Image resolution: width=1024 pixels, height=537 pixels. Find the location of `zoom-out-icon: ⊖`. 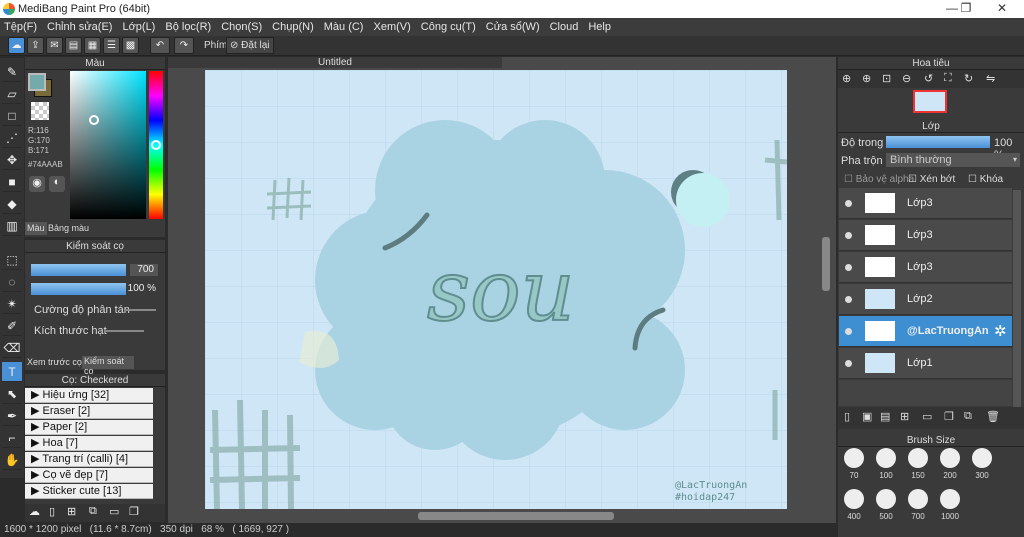

zoom-out-icon: ⊖ is located at coordinates (906, 78).